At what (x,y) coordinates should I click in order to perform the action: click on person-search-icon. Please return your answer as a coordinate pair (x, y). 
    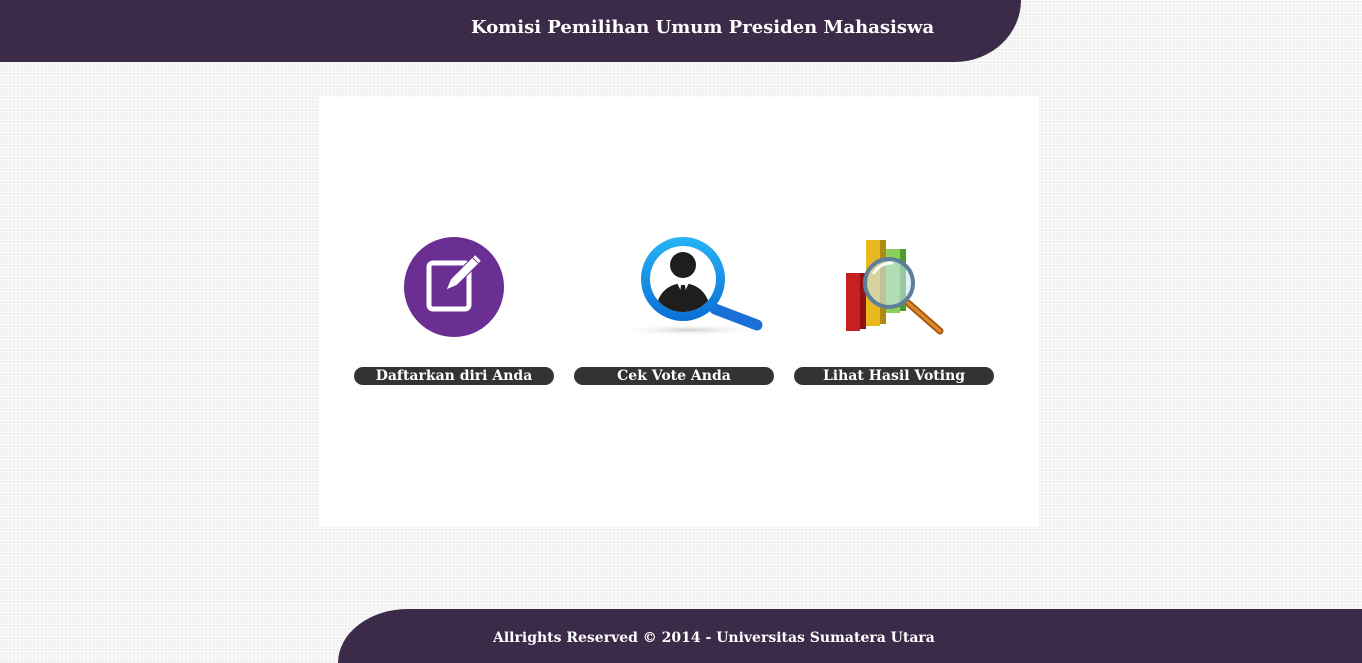
    Looking at the image, I should click on (689, 289).